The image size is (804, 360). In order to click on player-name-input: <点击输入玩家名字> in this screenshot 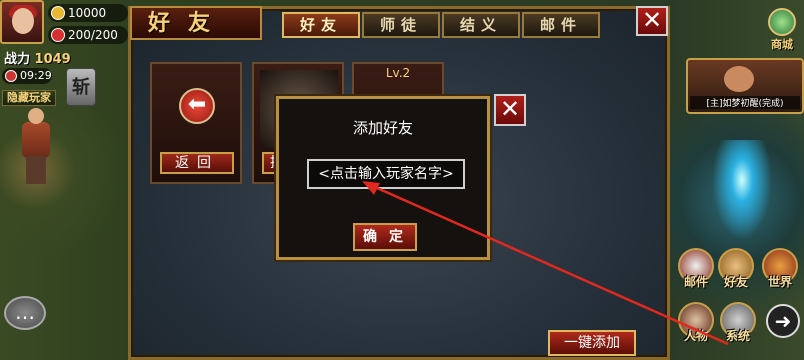, I will do `click(386, 174)`.